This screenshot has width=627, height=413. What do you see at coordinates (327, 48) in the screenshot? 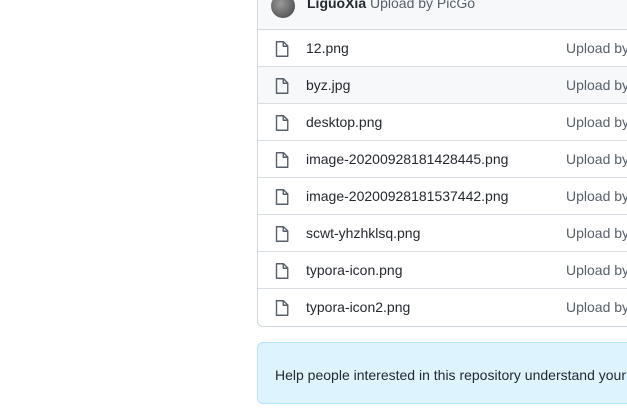
I see `file-name-link: 12.png` at bounding box center [327, 48].